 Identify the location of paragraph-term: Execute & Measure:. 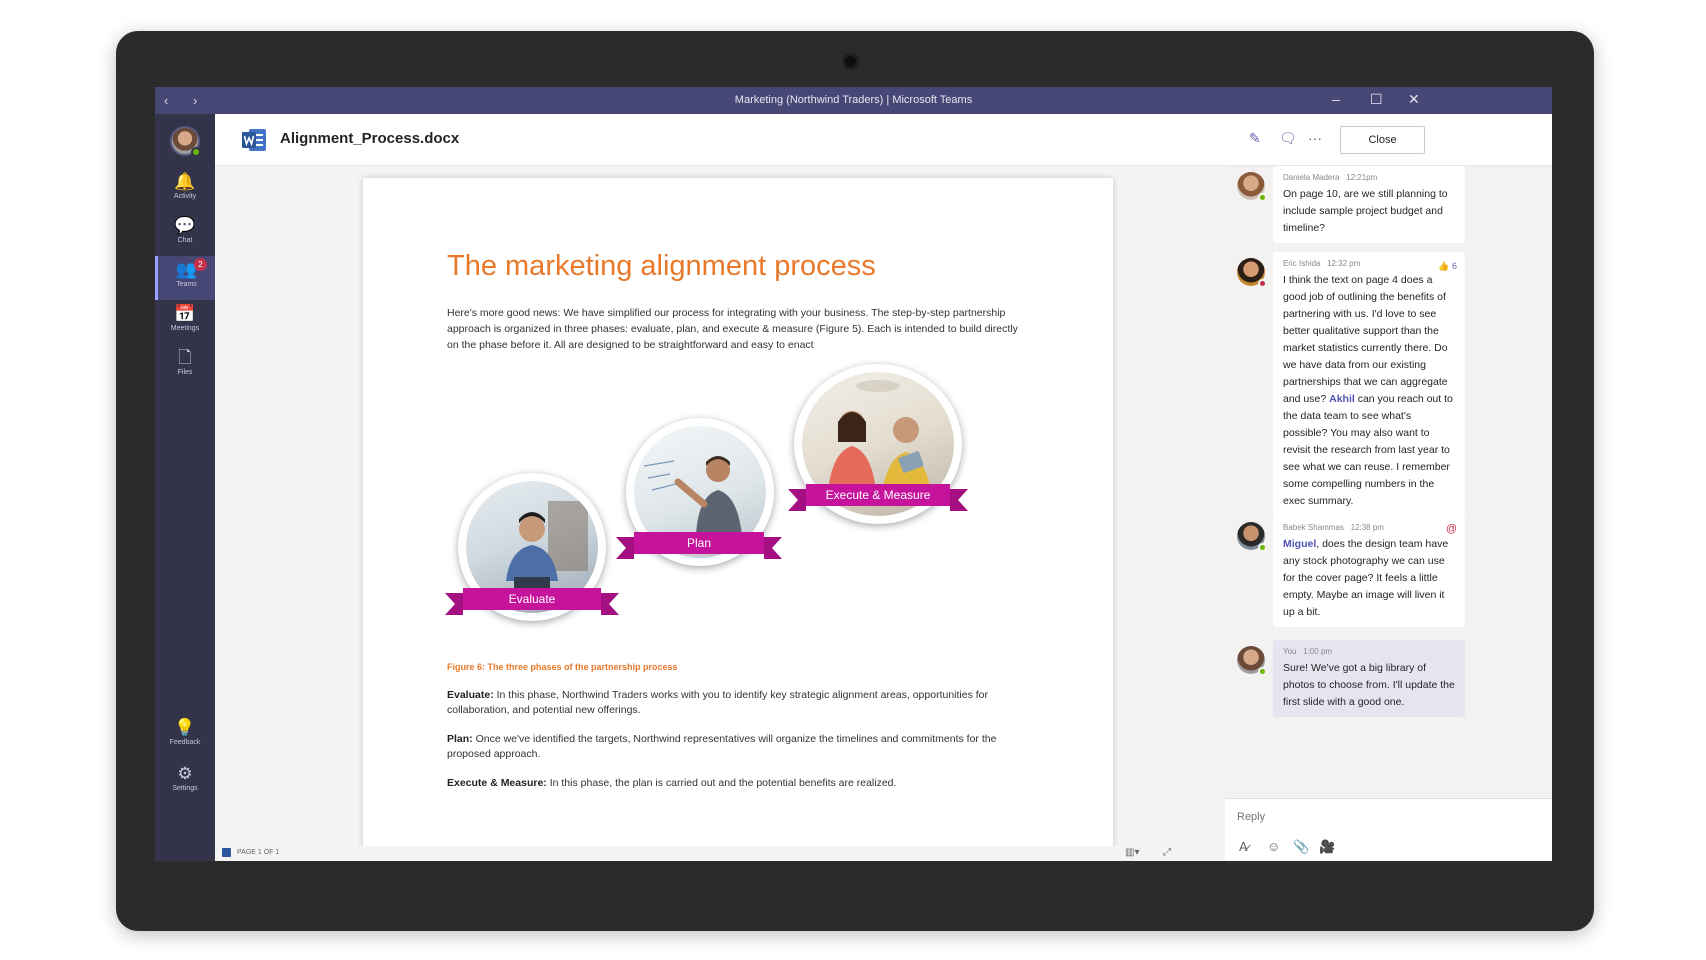
(497, 783).